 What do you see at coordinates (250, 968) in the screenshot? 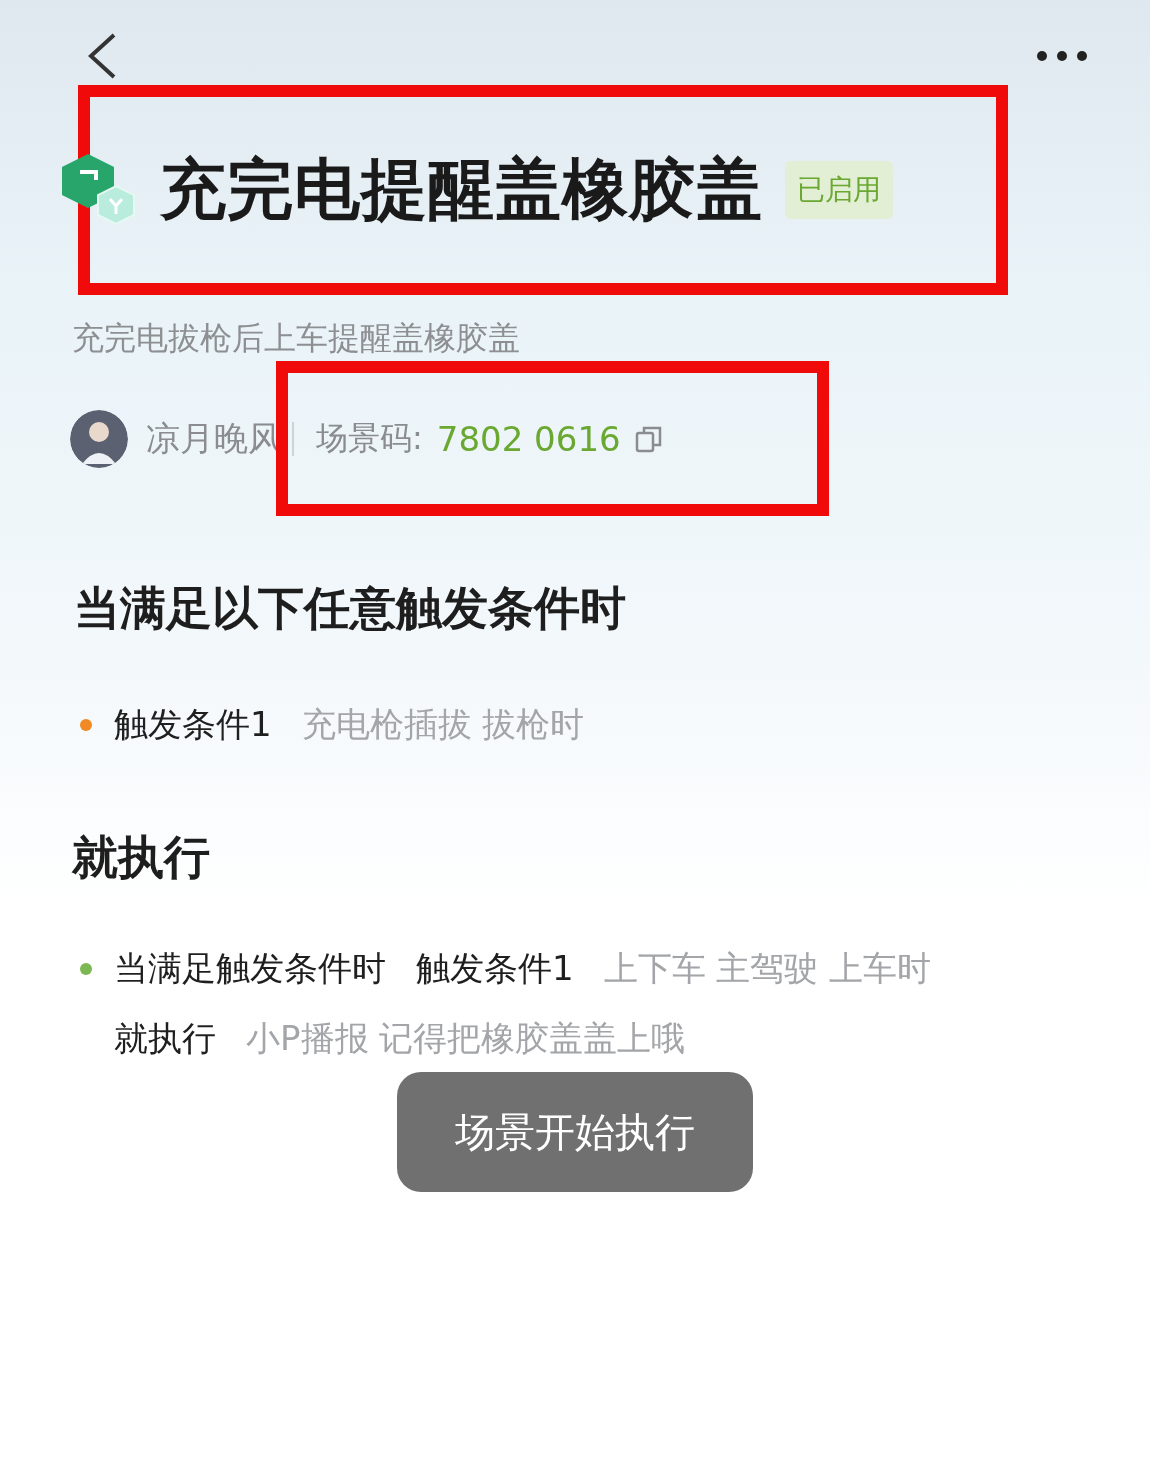
I see `condition-label: 当满足触发条件时` at bounding box center [250, 968].